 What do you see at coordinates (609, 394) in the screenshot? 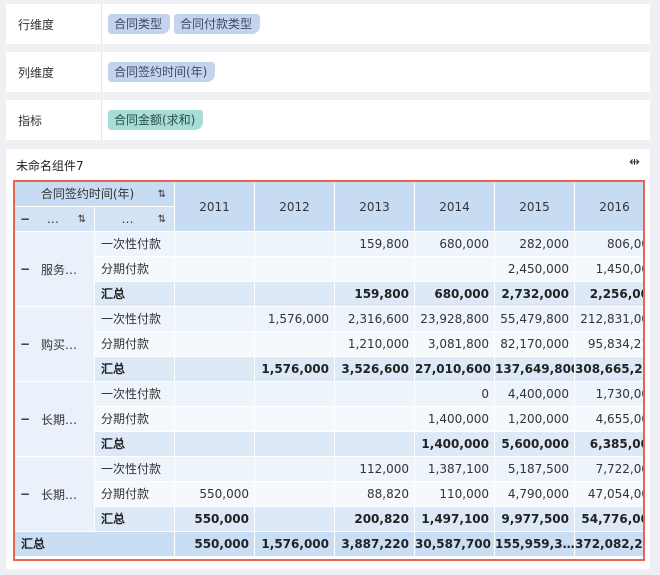
I see `value-cell: 1,730,00` at bounding box center [609, 394].